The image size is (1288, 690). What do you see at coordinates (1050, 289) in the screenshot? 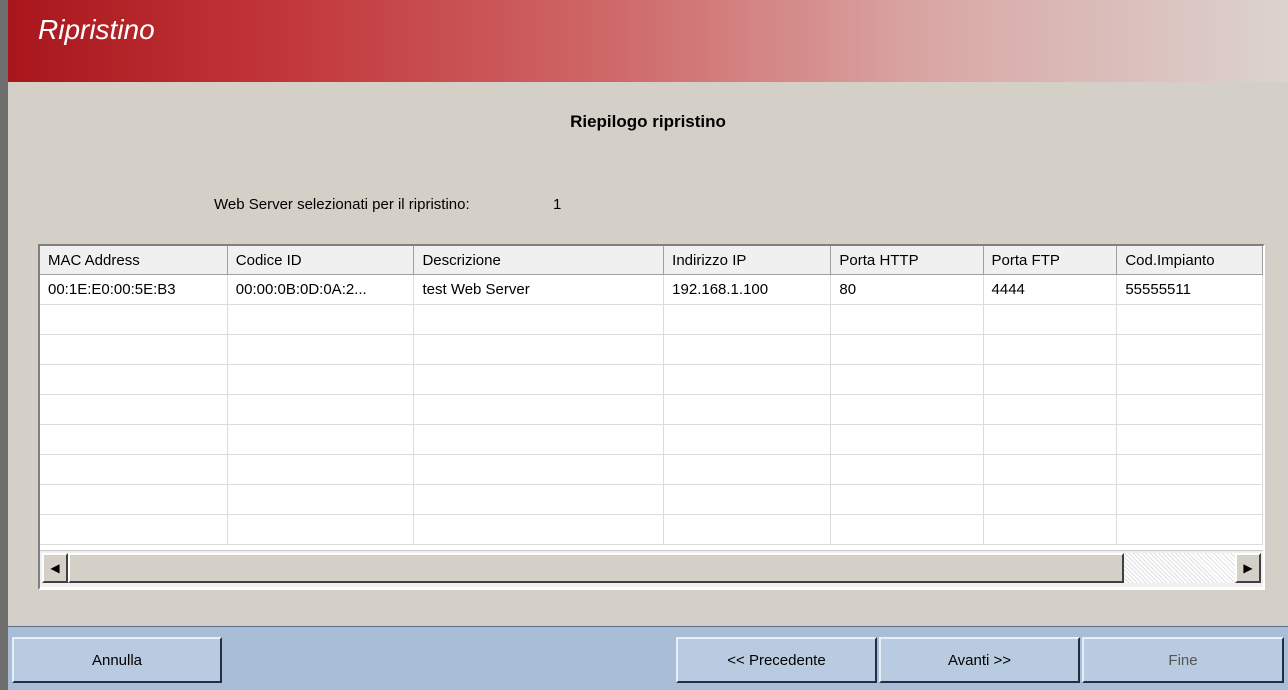
I see `cell-ftp-port: 4444` at bounding box center [1050, 289].